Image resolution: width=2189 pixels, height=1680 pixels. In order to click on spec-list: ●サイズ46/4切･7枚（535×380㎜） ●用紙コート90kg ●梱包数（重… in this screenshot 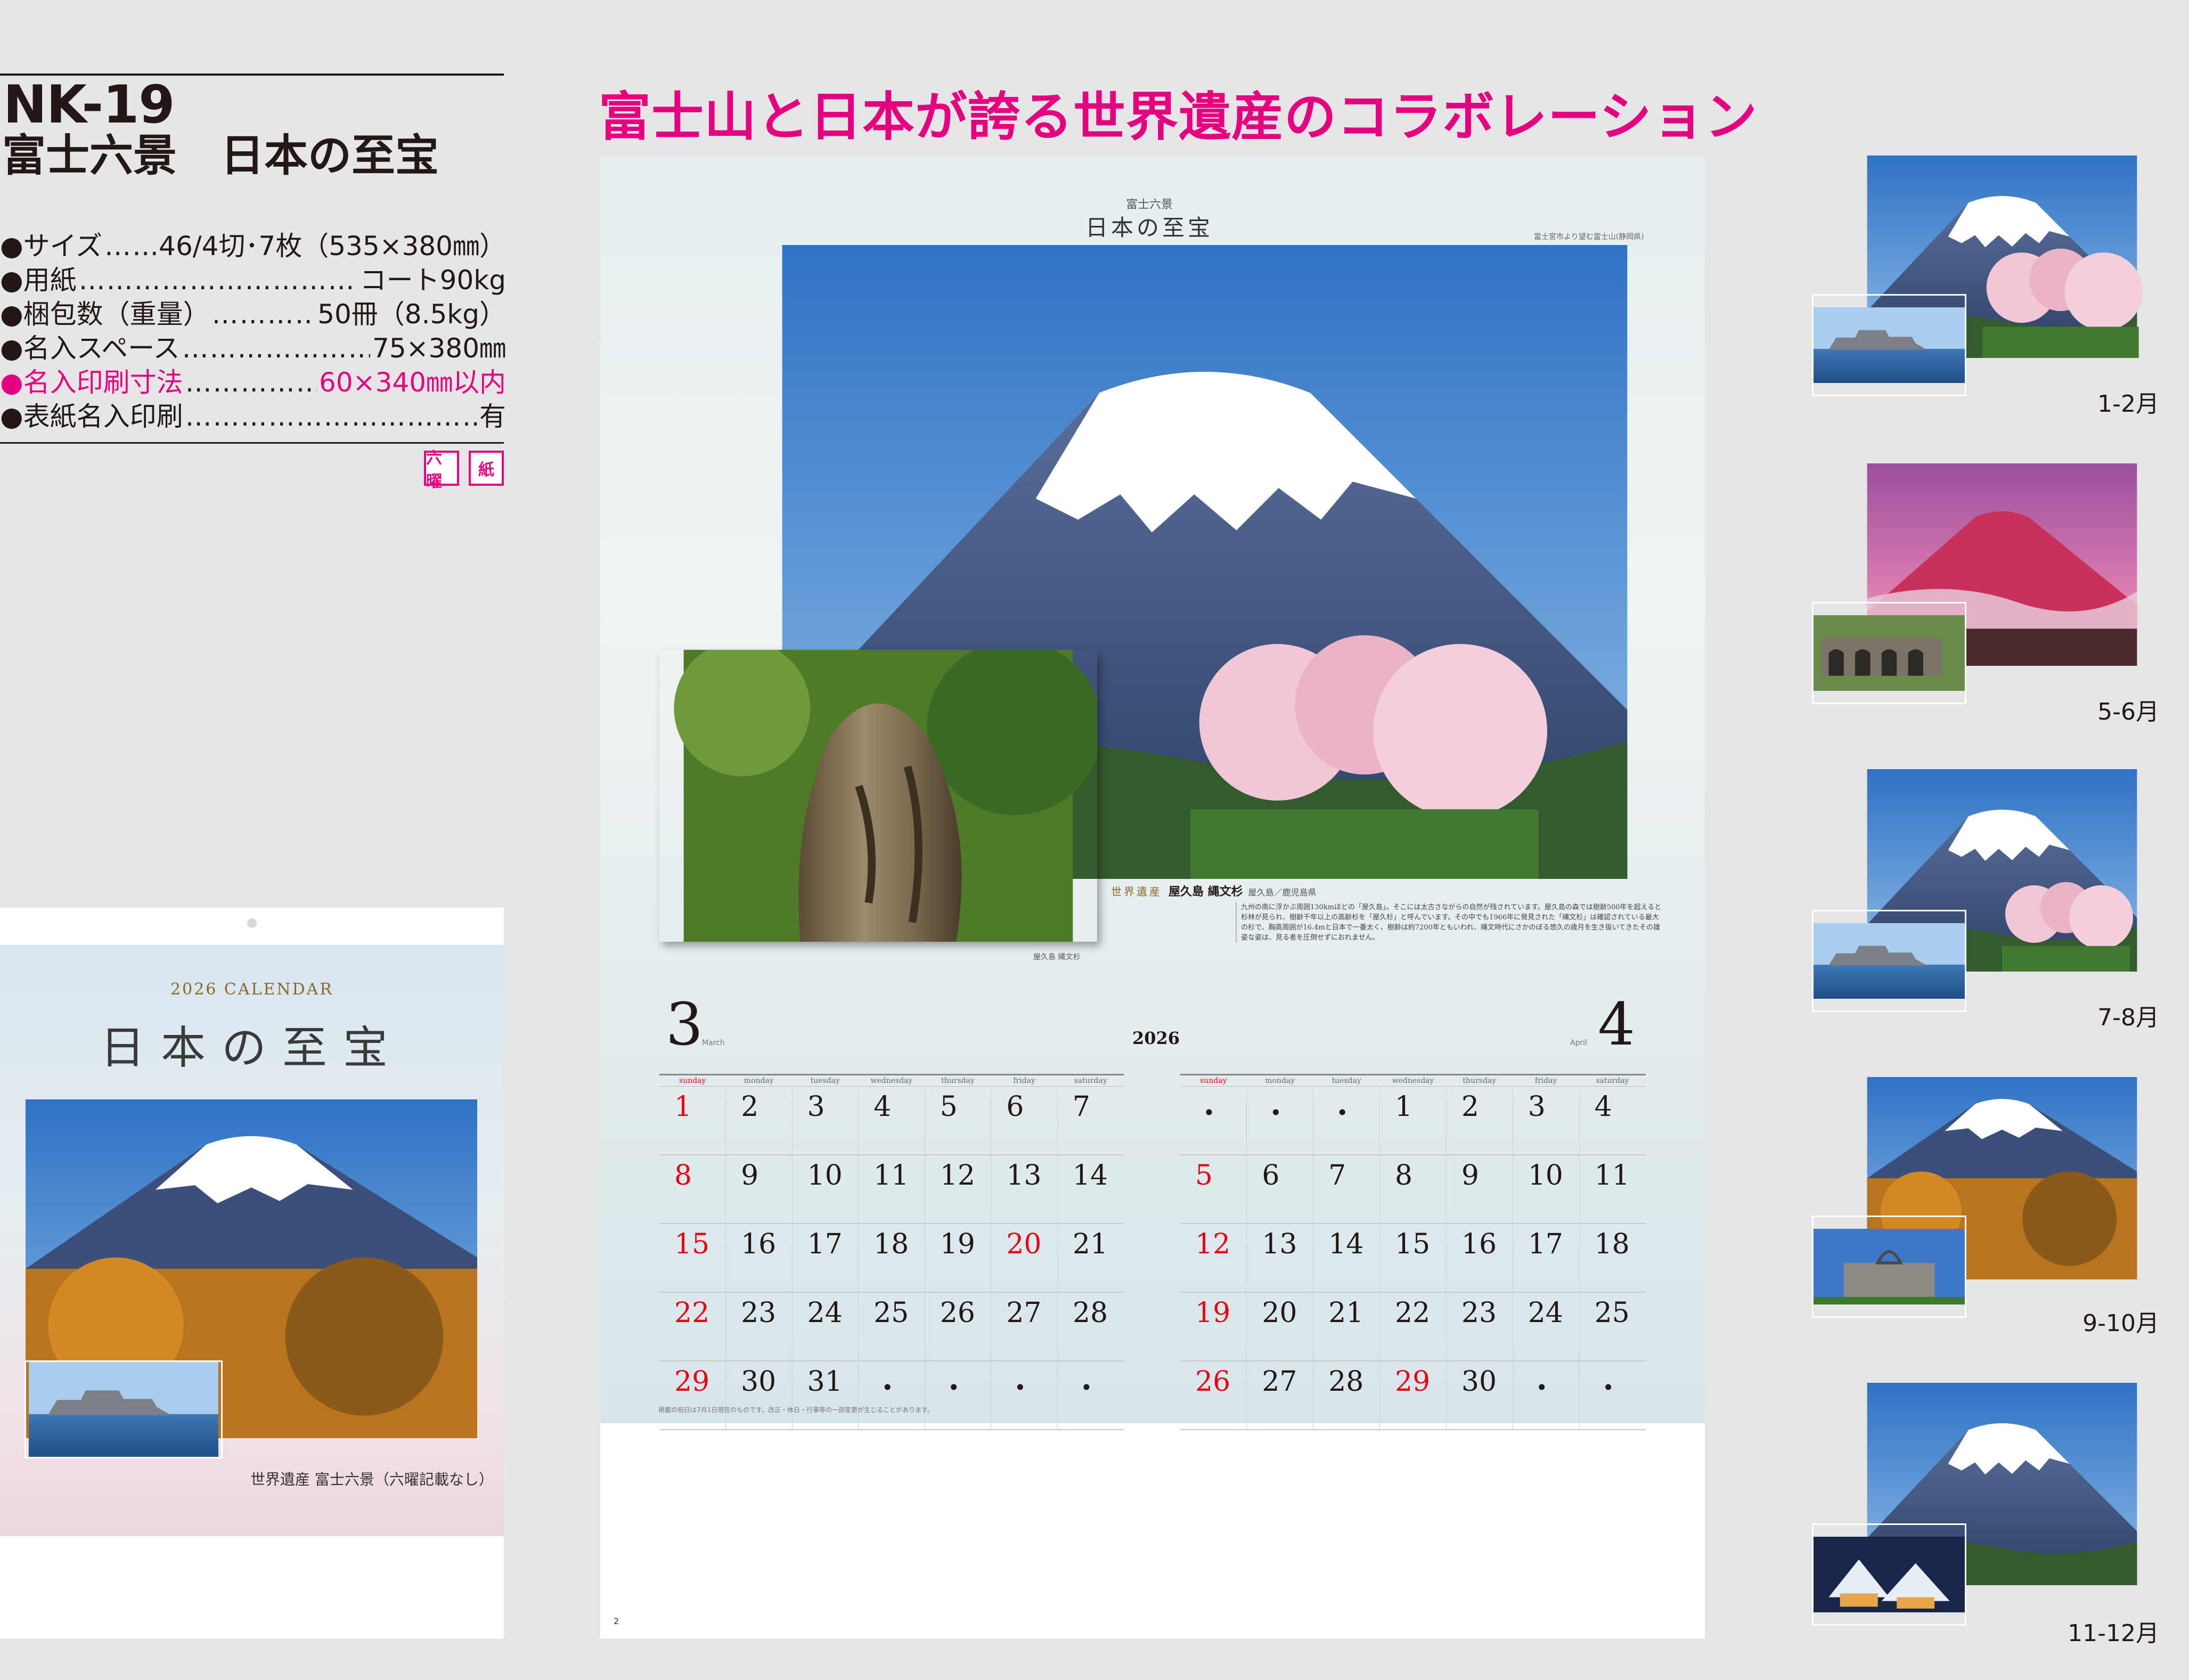, I will do `click(253, 331)`.